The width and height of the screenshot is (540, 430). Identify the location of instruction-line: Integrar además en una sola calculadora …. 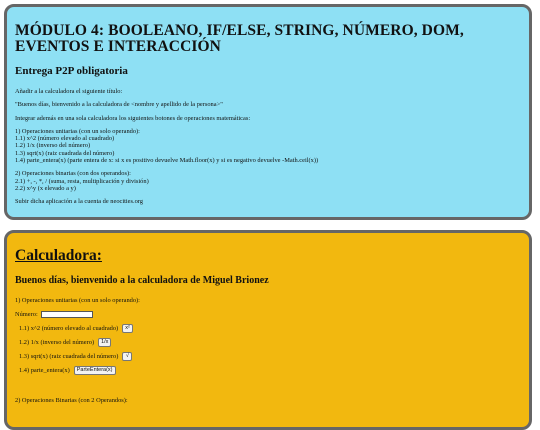
(133, 118).